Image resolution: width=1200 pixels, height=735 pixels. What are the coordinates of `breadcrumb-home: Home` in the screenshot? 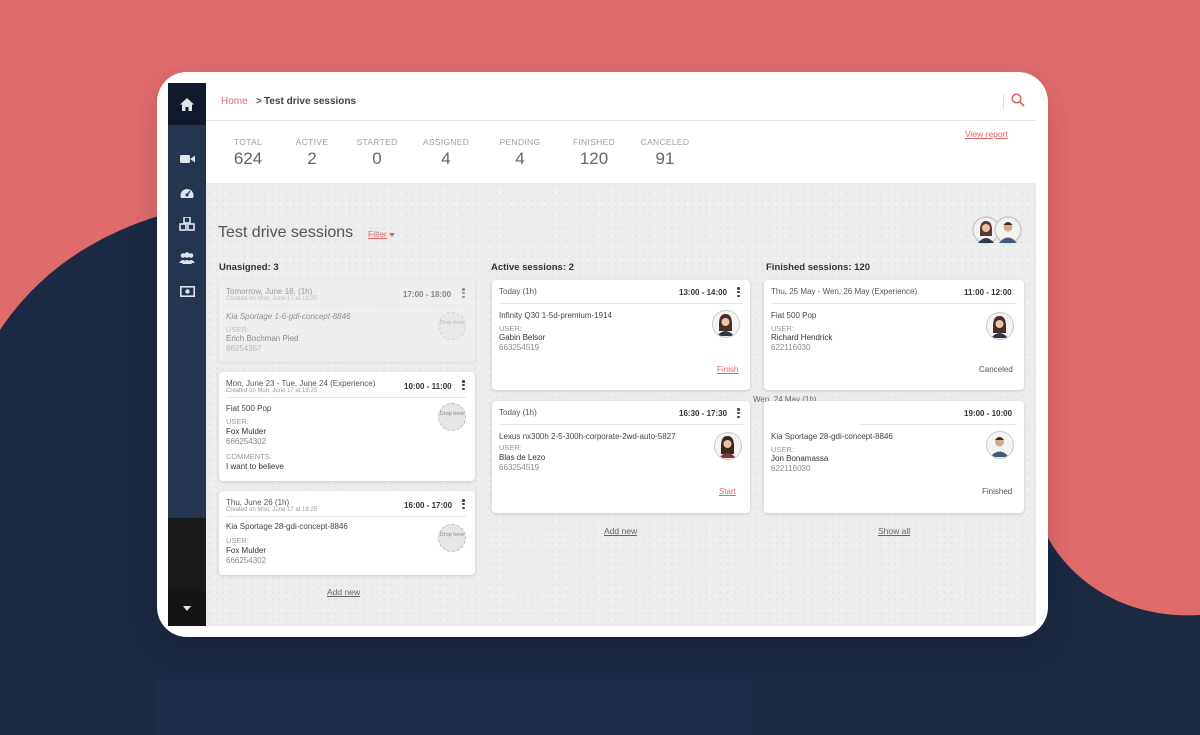 It's located at (234, 101).